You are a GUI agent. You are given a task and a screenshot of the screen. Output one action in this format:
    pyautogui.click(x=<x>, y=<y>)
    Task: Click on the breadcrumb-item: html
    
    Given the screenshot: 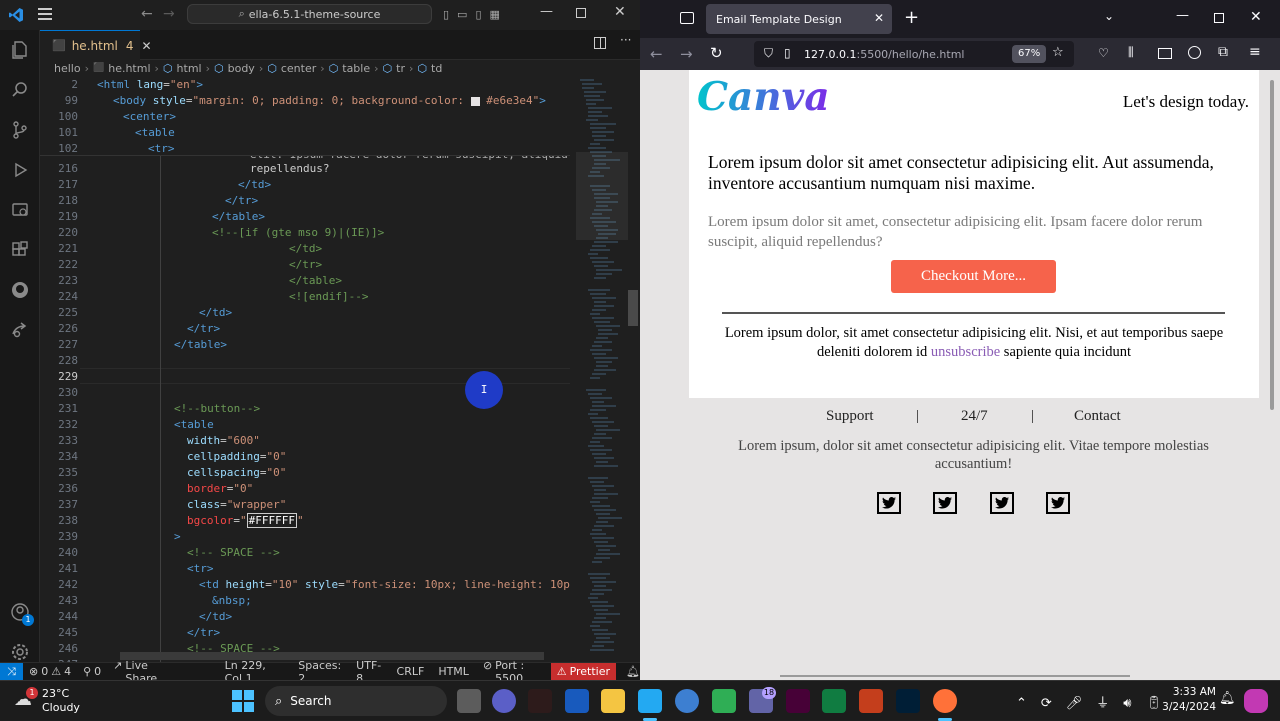 What is the action you would take?
    pyautogui.click(x=189, y=68)
    